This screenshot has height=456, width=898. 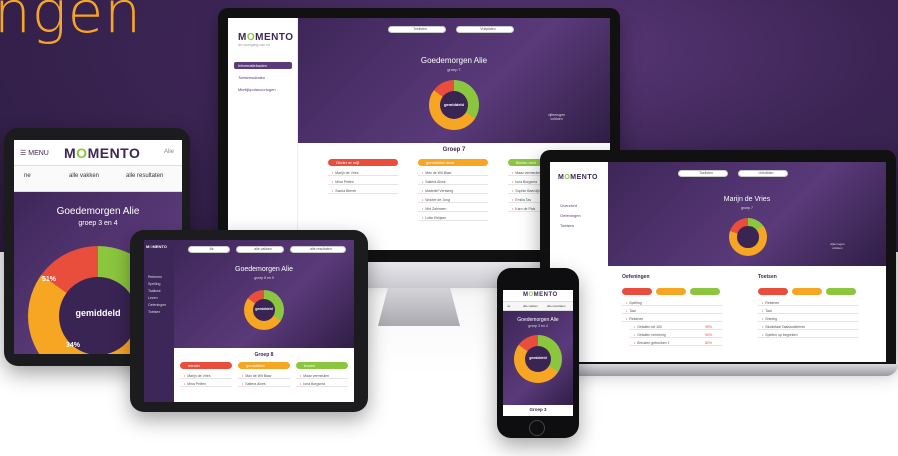 What do you see at coordinates (156, 246) in the screenshot?
I see `tablet-center-logo: MOMENTO` at bounding box center [156, 246].